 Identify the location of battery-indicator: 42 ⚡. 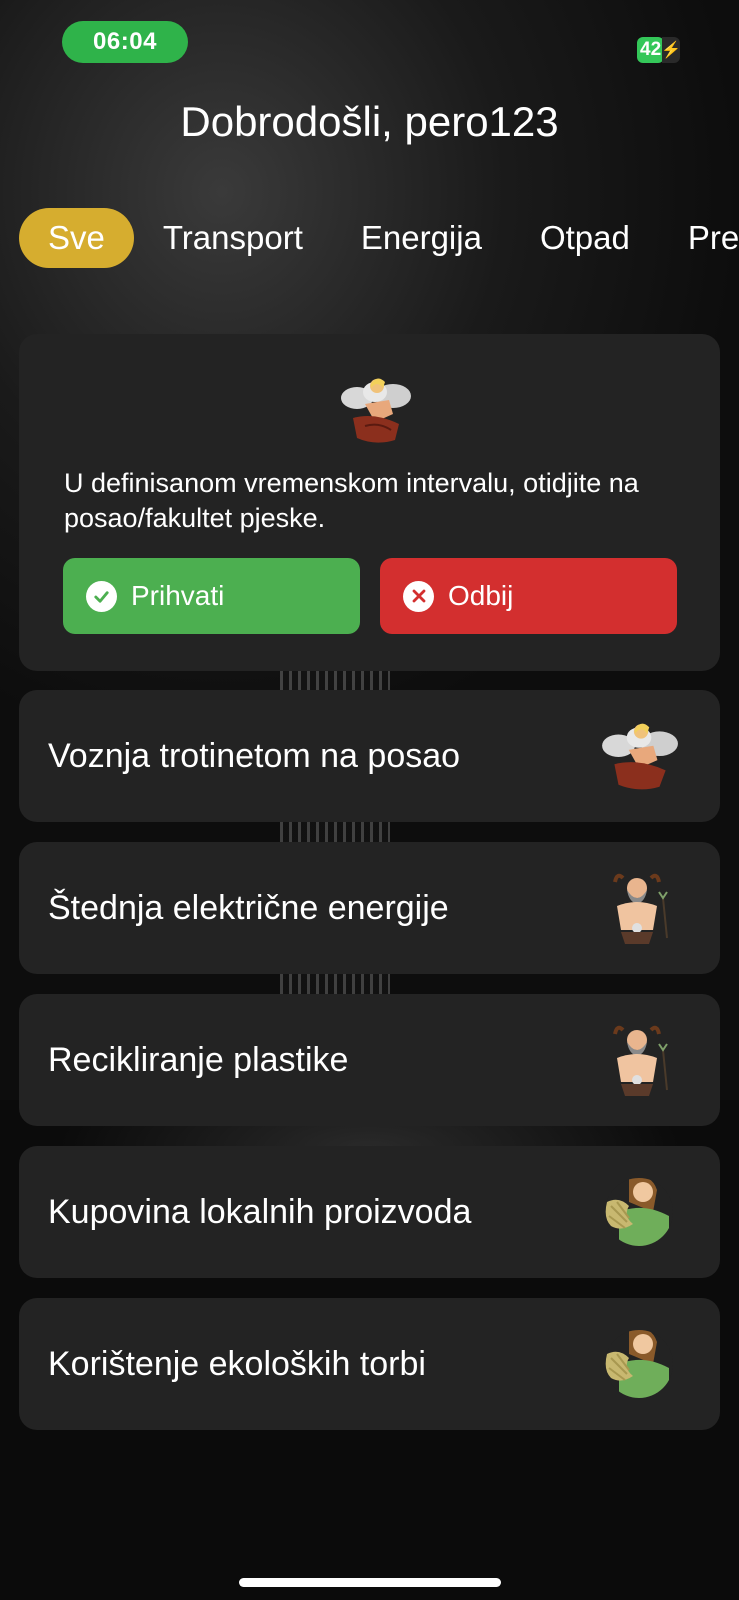
(659, 50).